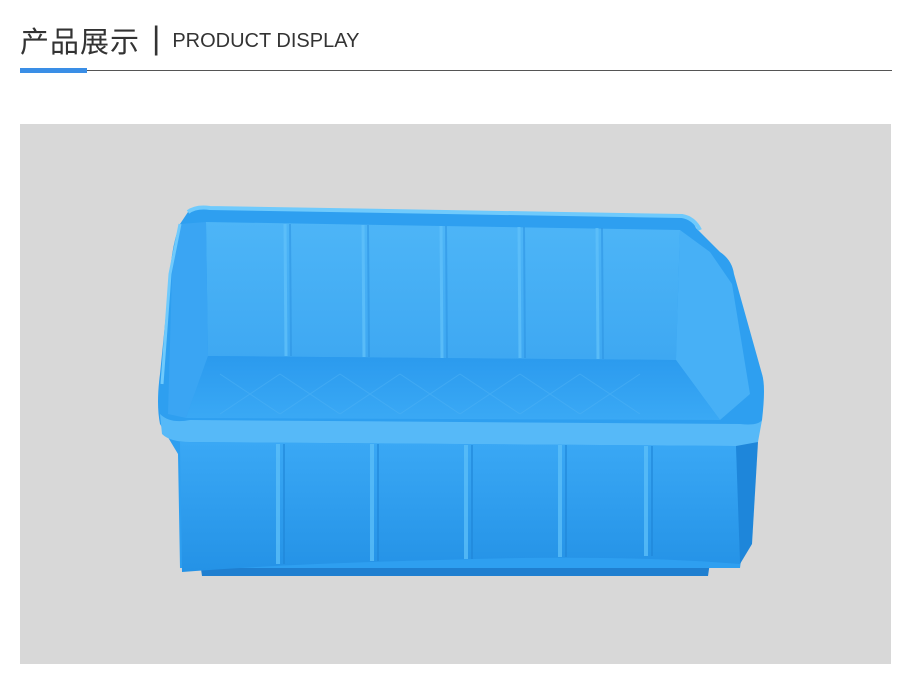 Image resolution: width=910 pixels, height=678 pixels. I want to click on section-header: 产品展示 | PRODUCT DISPLAY, so click(189, 40).